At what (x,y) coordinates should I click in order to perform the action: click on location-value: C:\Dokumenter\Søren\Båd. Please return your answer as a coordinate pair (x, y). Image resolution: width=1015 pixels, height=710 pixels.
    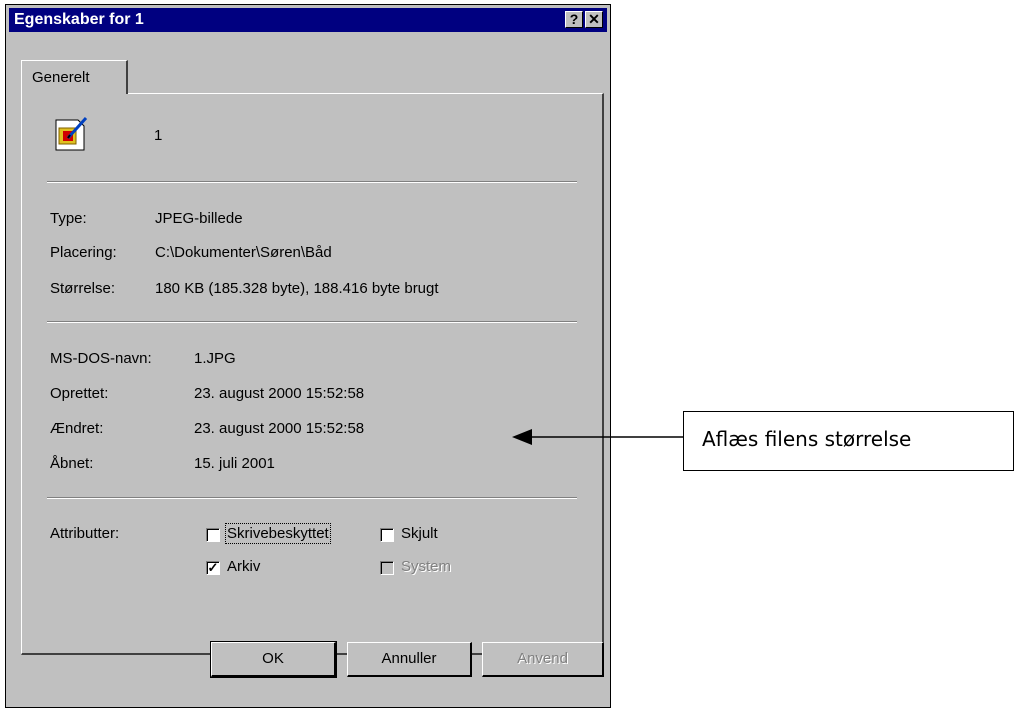
    Looking at the image, I should click on (243, 252).